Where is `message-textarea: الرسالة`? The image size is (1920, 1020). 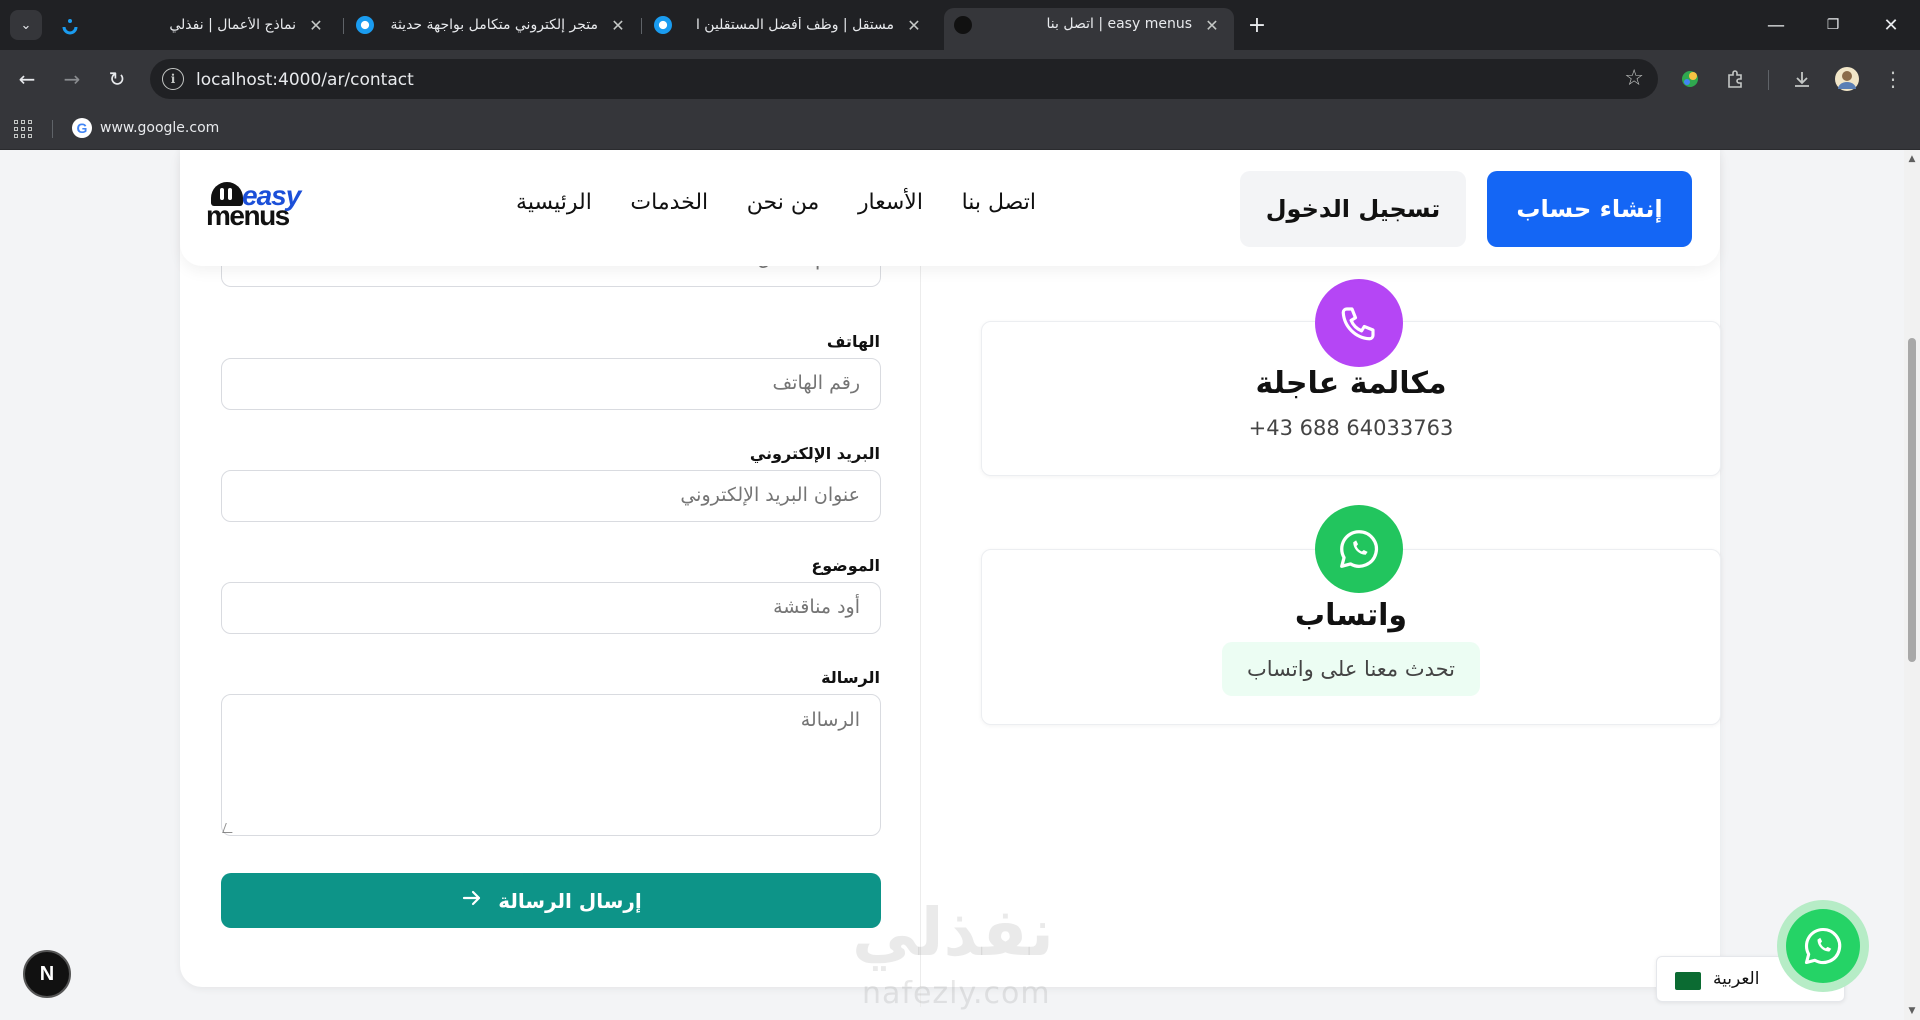 message-textarea: الرسالة is located at coordinates (551, 765).